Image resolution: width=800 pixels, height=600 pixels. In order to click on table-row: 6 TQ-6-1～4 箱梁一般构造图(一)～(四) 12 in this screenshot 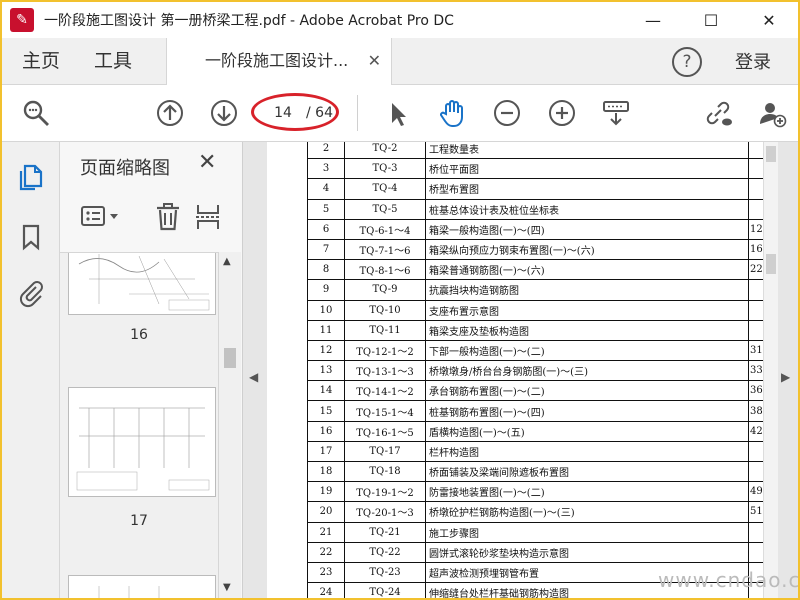, I will do `click(536, 229)`.